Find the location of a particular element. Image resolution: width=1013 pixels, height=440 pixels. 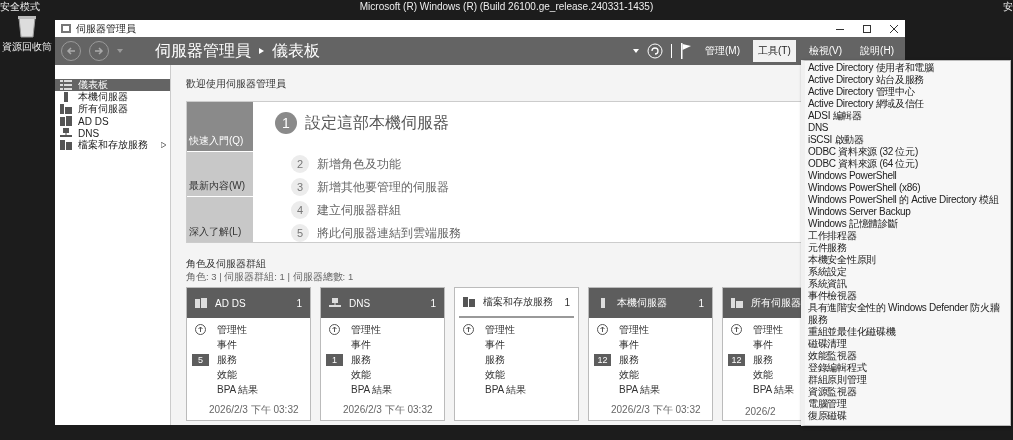

tile-title: 檔案和存放服務 is located at coordinates (520, 302).